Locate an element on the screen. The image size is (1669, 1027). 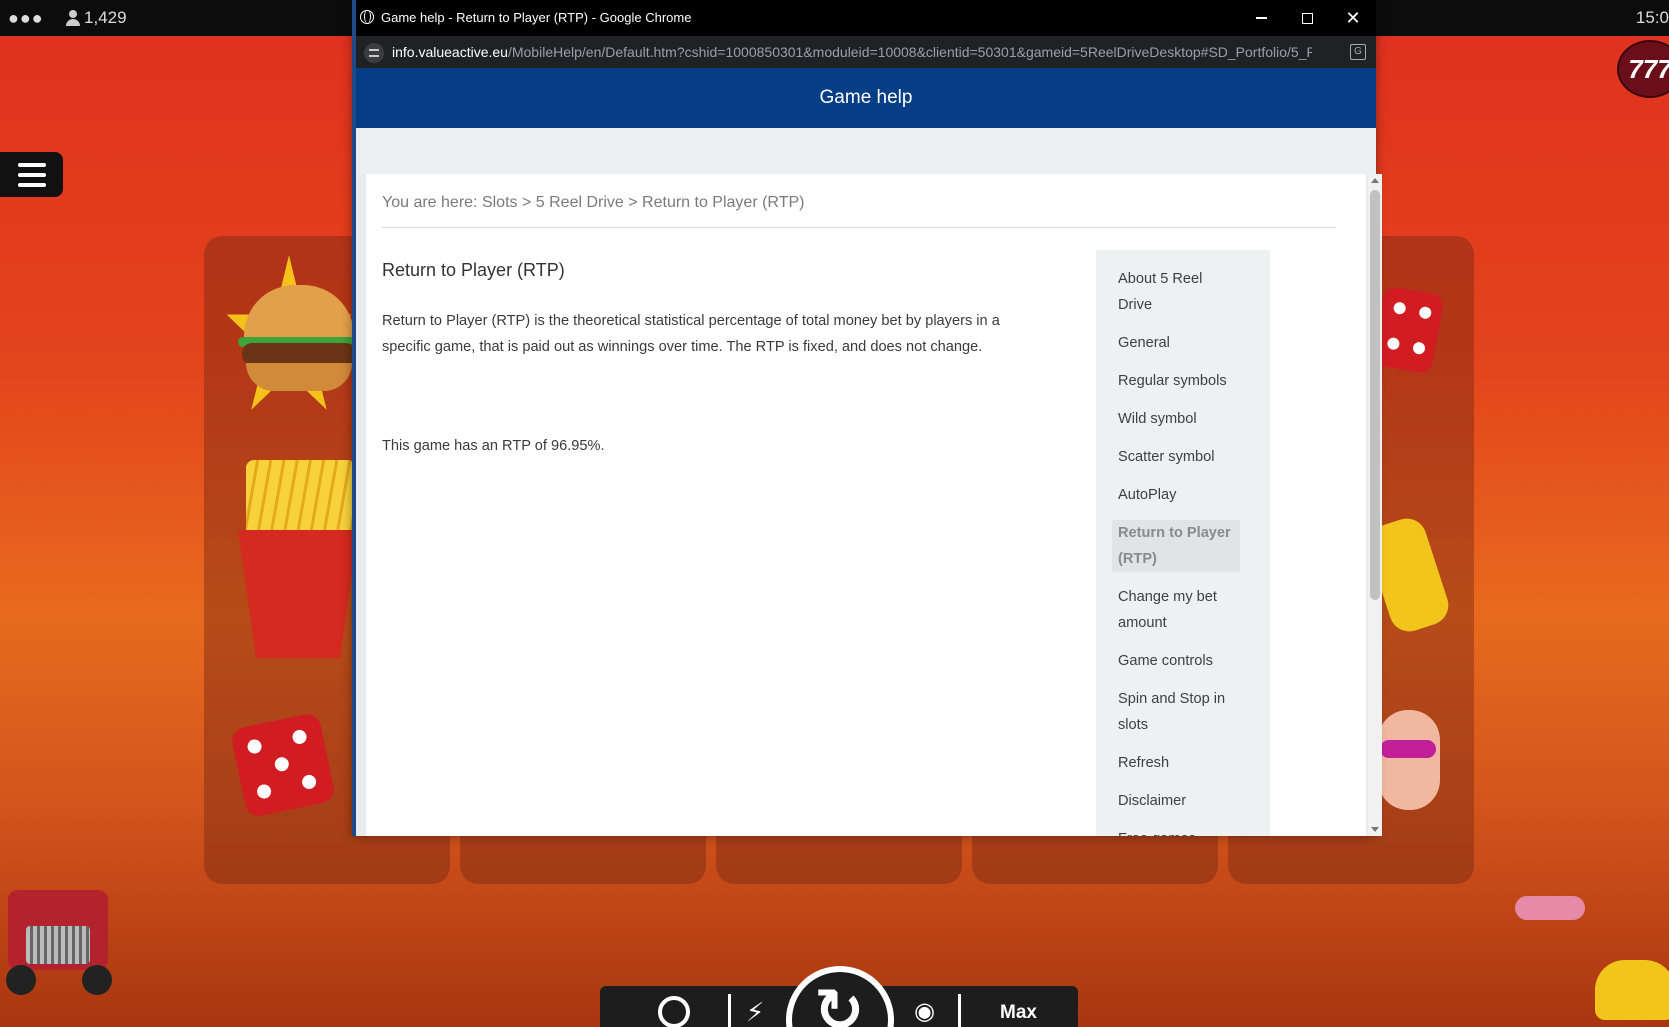
help-header: Game help is located at coordinates (866, 98).